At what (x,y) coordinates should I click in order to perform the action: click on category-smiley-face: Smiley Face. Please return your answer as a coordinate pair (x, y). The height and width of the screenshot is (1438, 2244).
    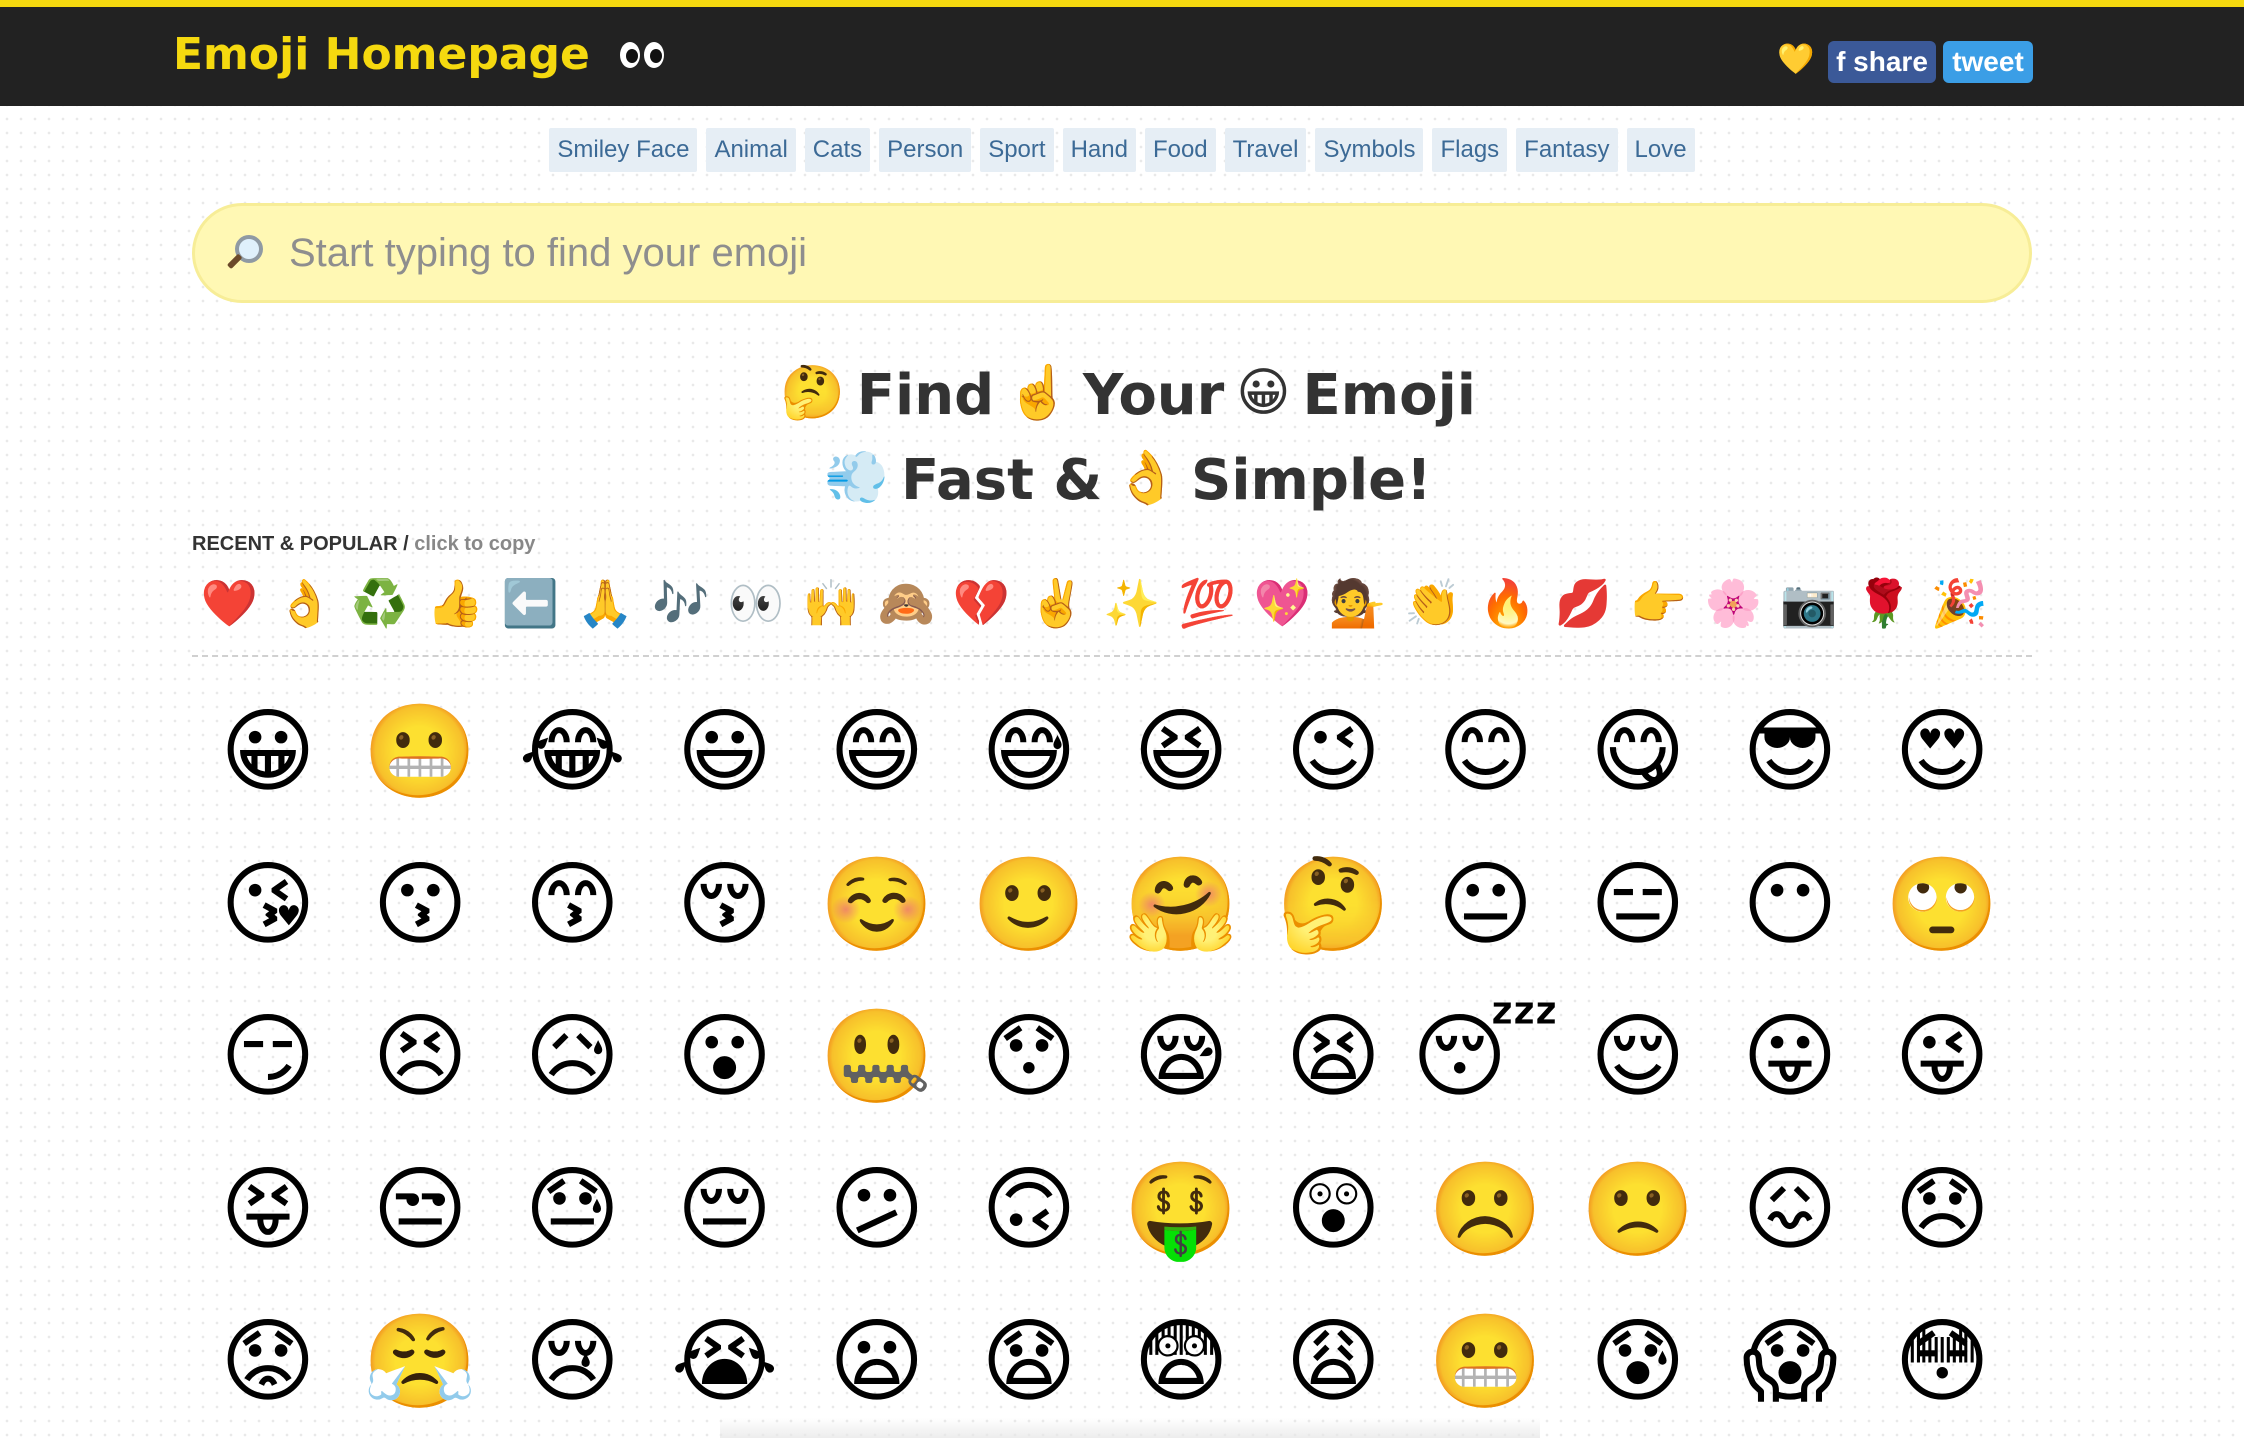
    Looking at the image, I should click on (623, 150).